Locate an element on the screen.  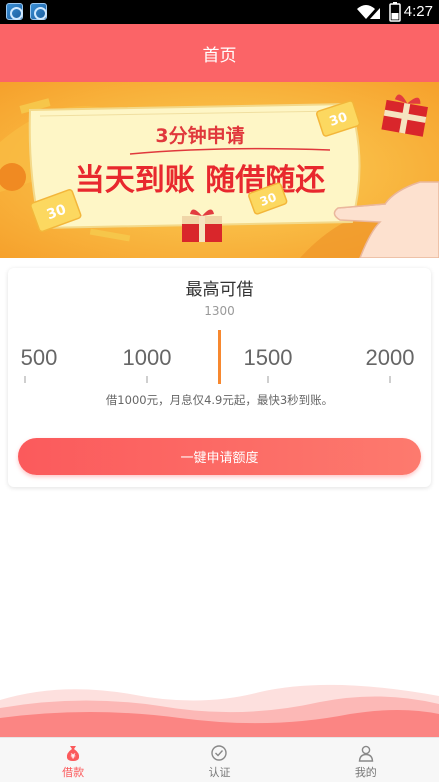
tab-verify: 认证 is located at coordinates (219, 760).